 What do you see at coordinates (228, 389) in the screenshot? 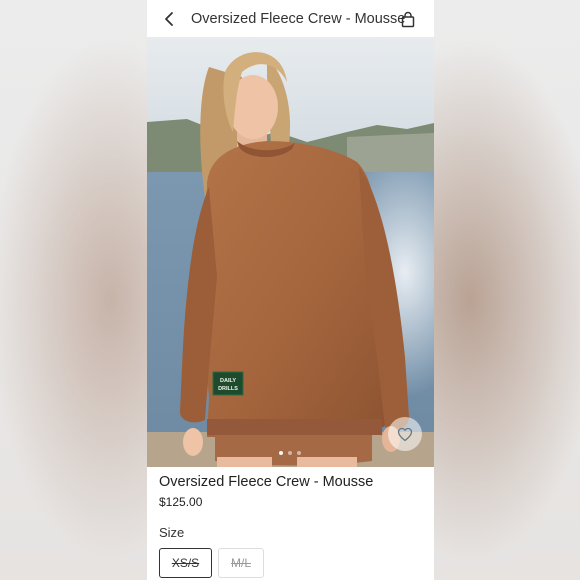
I see `svg-text: DRILLS` at bounding box center [228, 389].